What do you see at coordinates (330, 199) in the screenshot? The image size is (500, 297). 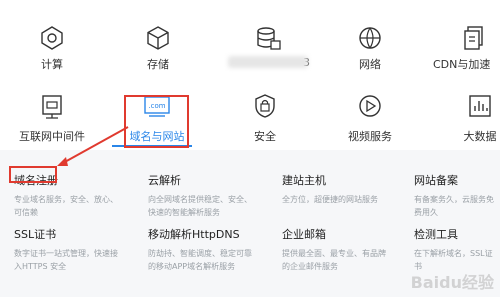 I see `product-desc: 全方位，超便捷的网站服务` at bounding box center [330, 199].